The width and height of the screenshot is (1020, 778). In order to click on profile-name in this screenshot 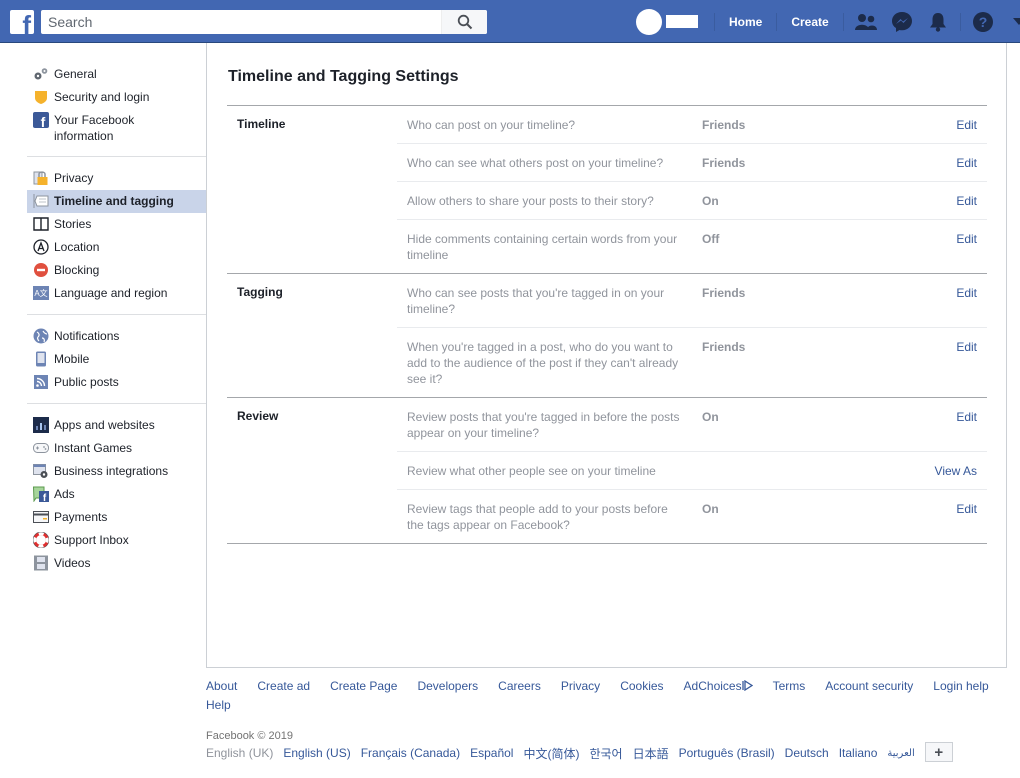, I will do `click(682, 21)`.